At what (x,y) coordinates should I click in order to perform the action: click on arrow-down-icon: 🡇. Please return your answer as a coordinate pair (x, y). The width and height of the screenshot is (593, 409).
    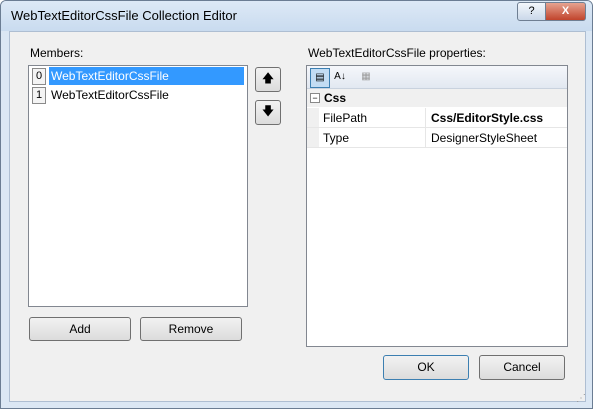
    Looking at the image, I should click on (268, 111).